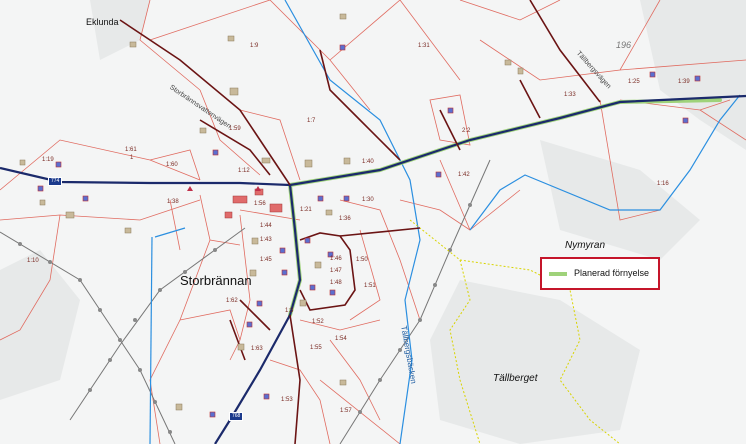 The height and width of the screenshot is (444, 746). I want to click on parcel-label: 1:10, so click(33, 261).